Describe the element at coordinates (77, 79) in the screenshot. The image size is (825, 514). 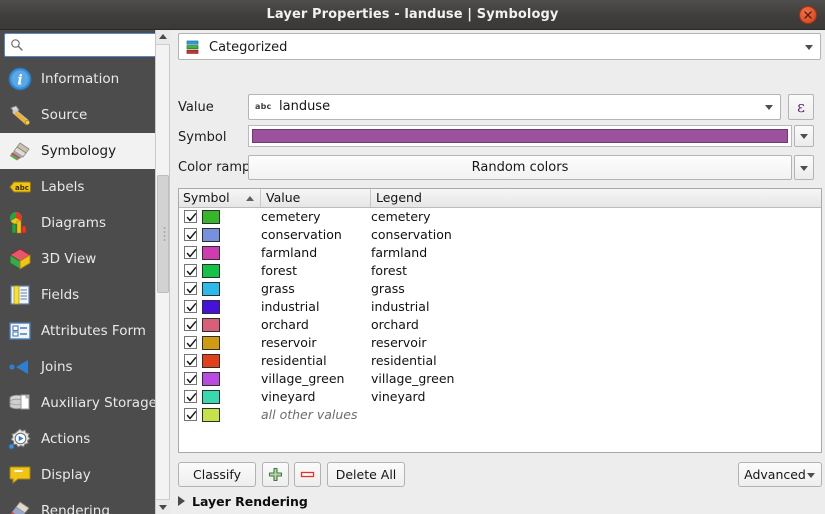
I see `sidebar-item-information: i Information` at that location.